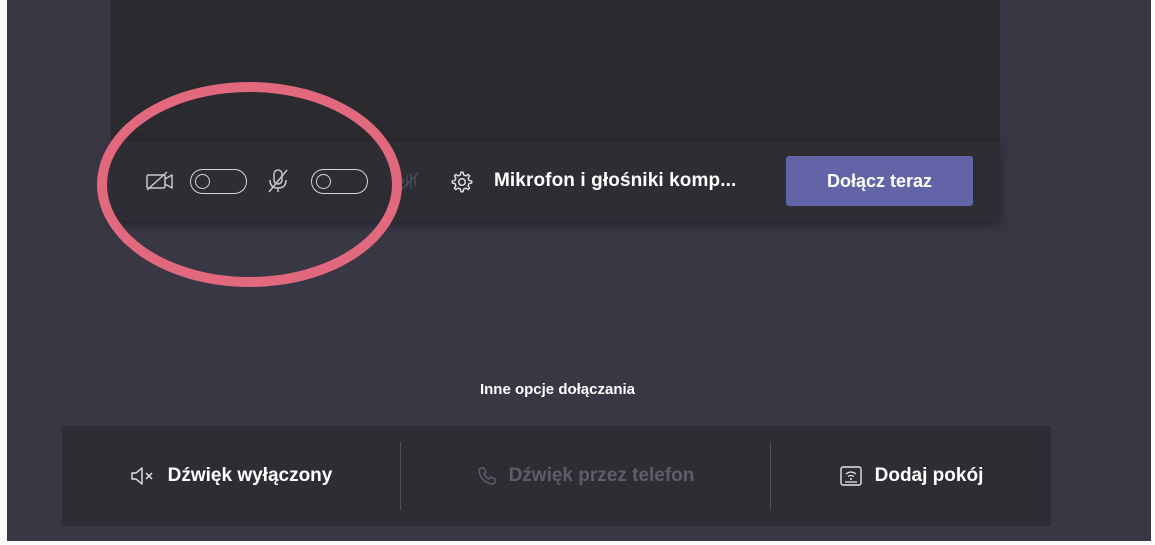 Image resolution: width=1155 pixels, height=545 pixels. I want to click on highlight-annotation-ellipse, so click(249, 184).